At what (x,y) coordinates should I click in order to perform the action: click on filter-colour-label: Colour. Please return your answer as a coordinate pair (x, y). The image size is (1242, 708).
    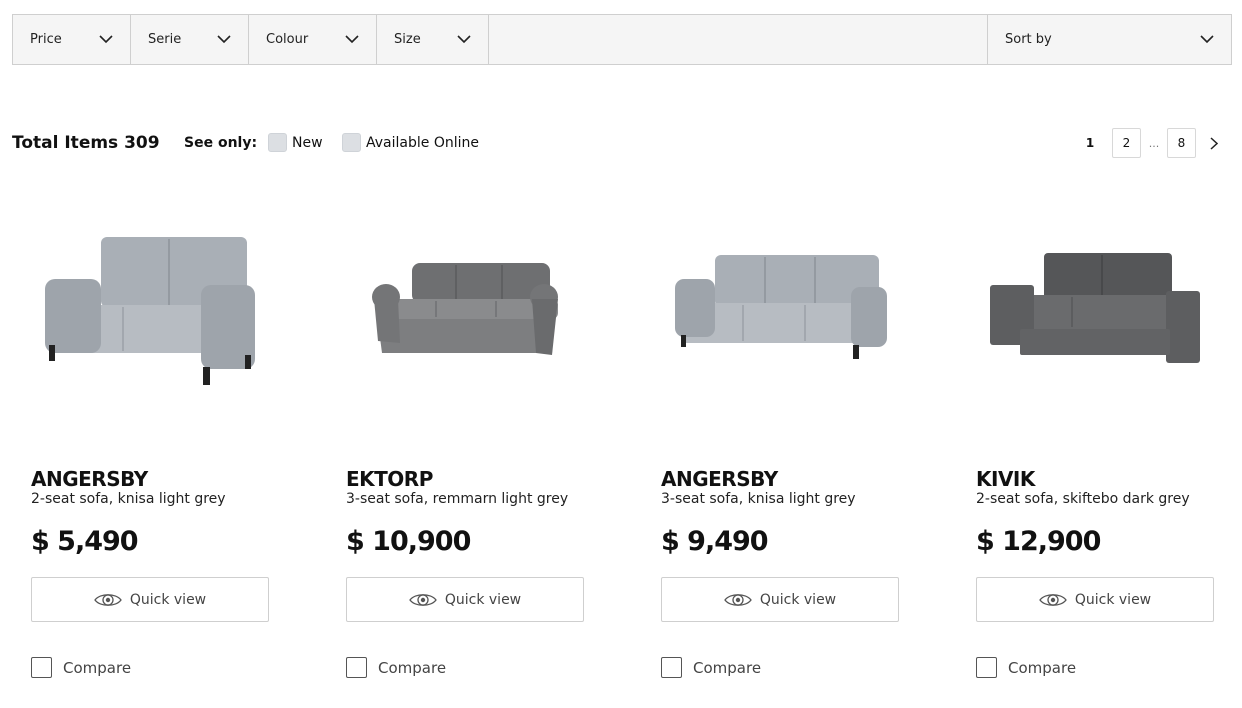
    Looking at the image, I should click on (287, 39).